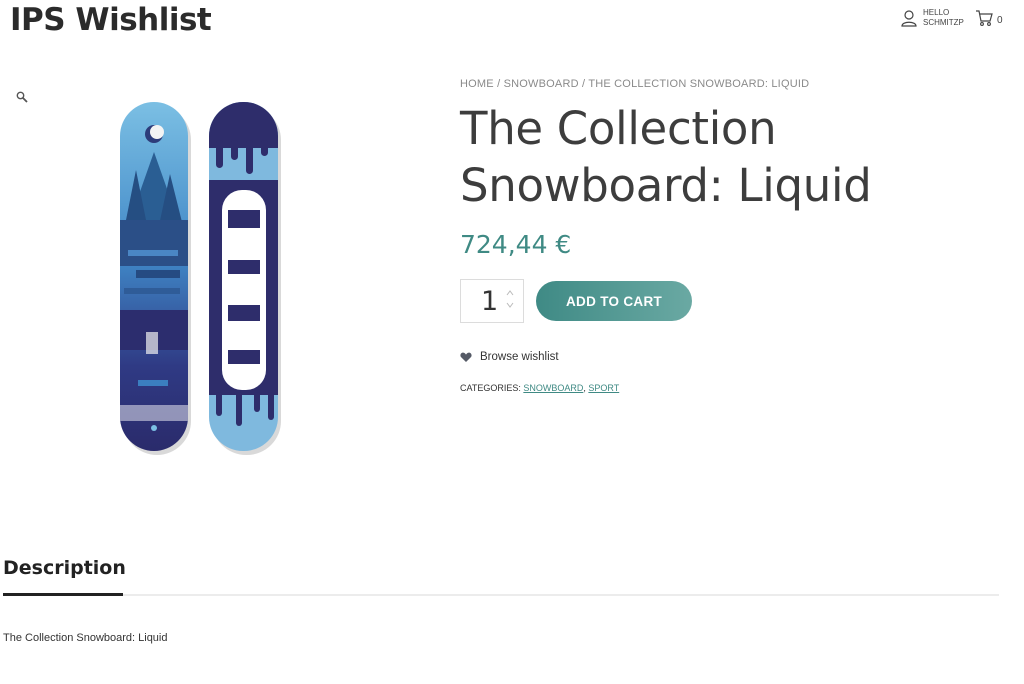 Image resolution: width=1024 pixels, height=684 pixels. What do you see at coordinates (516, 244) in the screenshot?
I see `product-price: 724,44 €` at bounding box center [516, 244].